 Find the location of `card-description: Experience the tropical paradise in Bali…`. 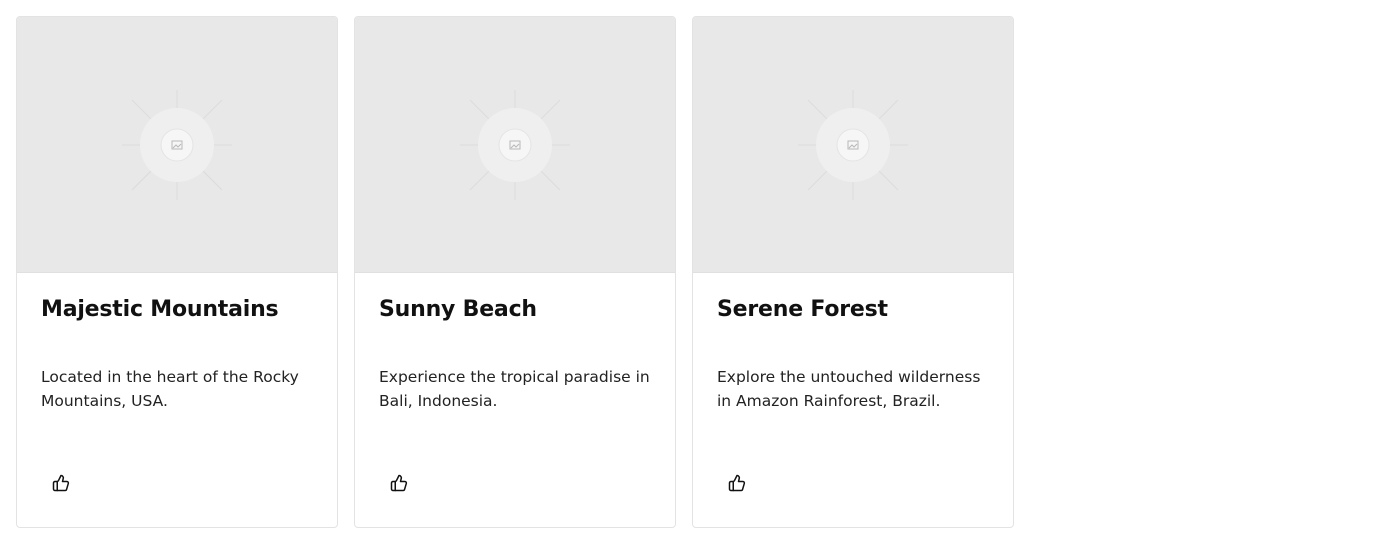

card-description: Experience the tropical paradise in Bali… is located at coordinates (514, 389).